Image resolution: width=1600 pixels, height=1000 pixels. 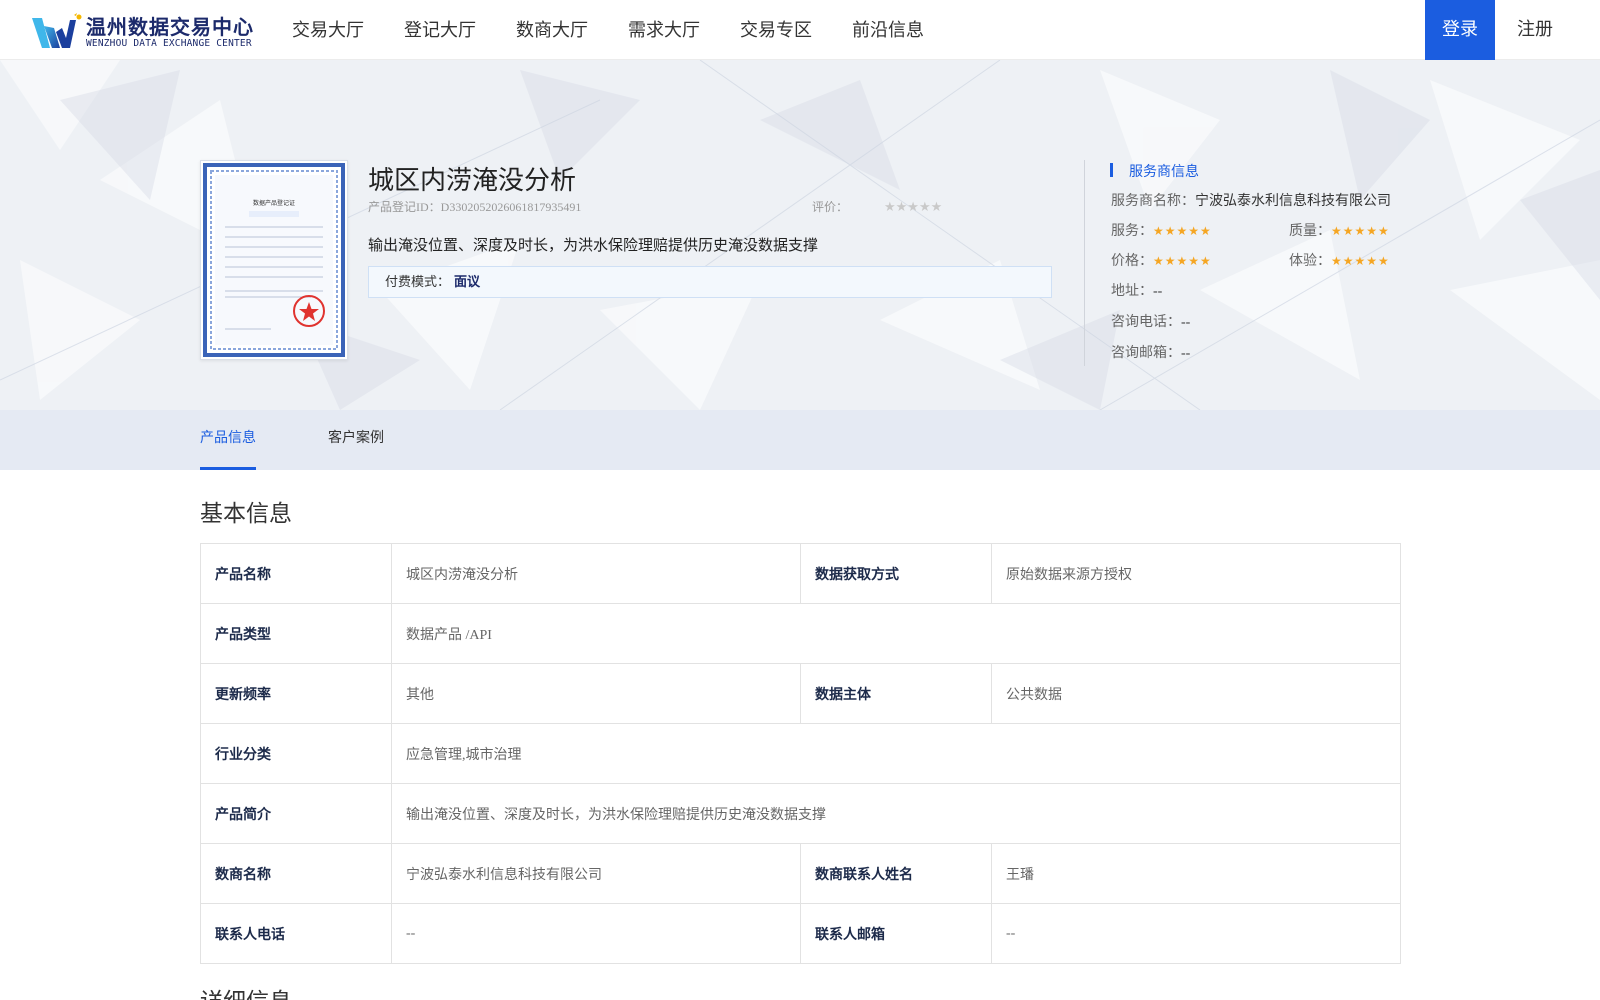 What do you see at coordinates (664, 30) in the screenshot?
I see `nav-item-demand-hall: 需求大厅` at bounding box center [664, 30].